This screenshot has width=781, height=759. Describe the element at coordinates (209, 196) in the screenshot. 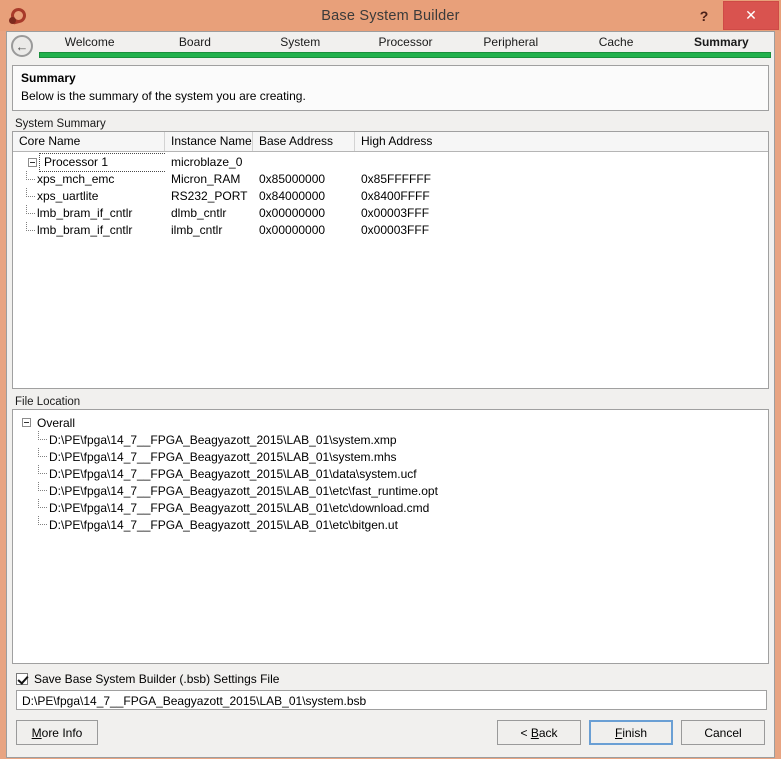

I see `cell-instance-name: RS232_PORT` at that location.